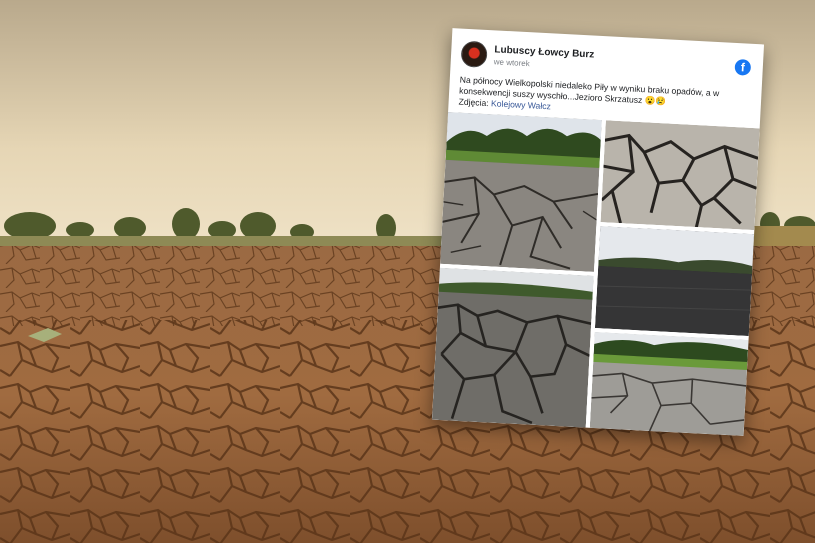  What do you see at coordinates (521, 104) in the screenshot?
I see `credit-link: Kolejowy Wałcz` at bounding box center [521, 104].